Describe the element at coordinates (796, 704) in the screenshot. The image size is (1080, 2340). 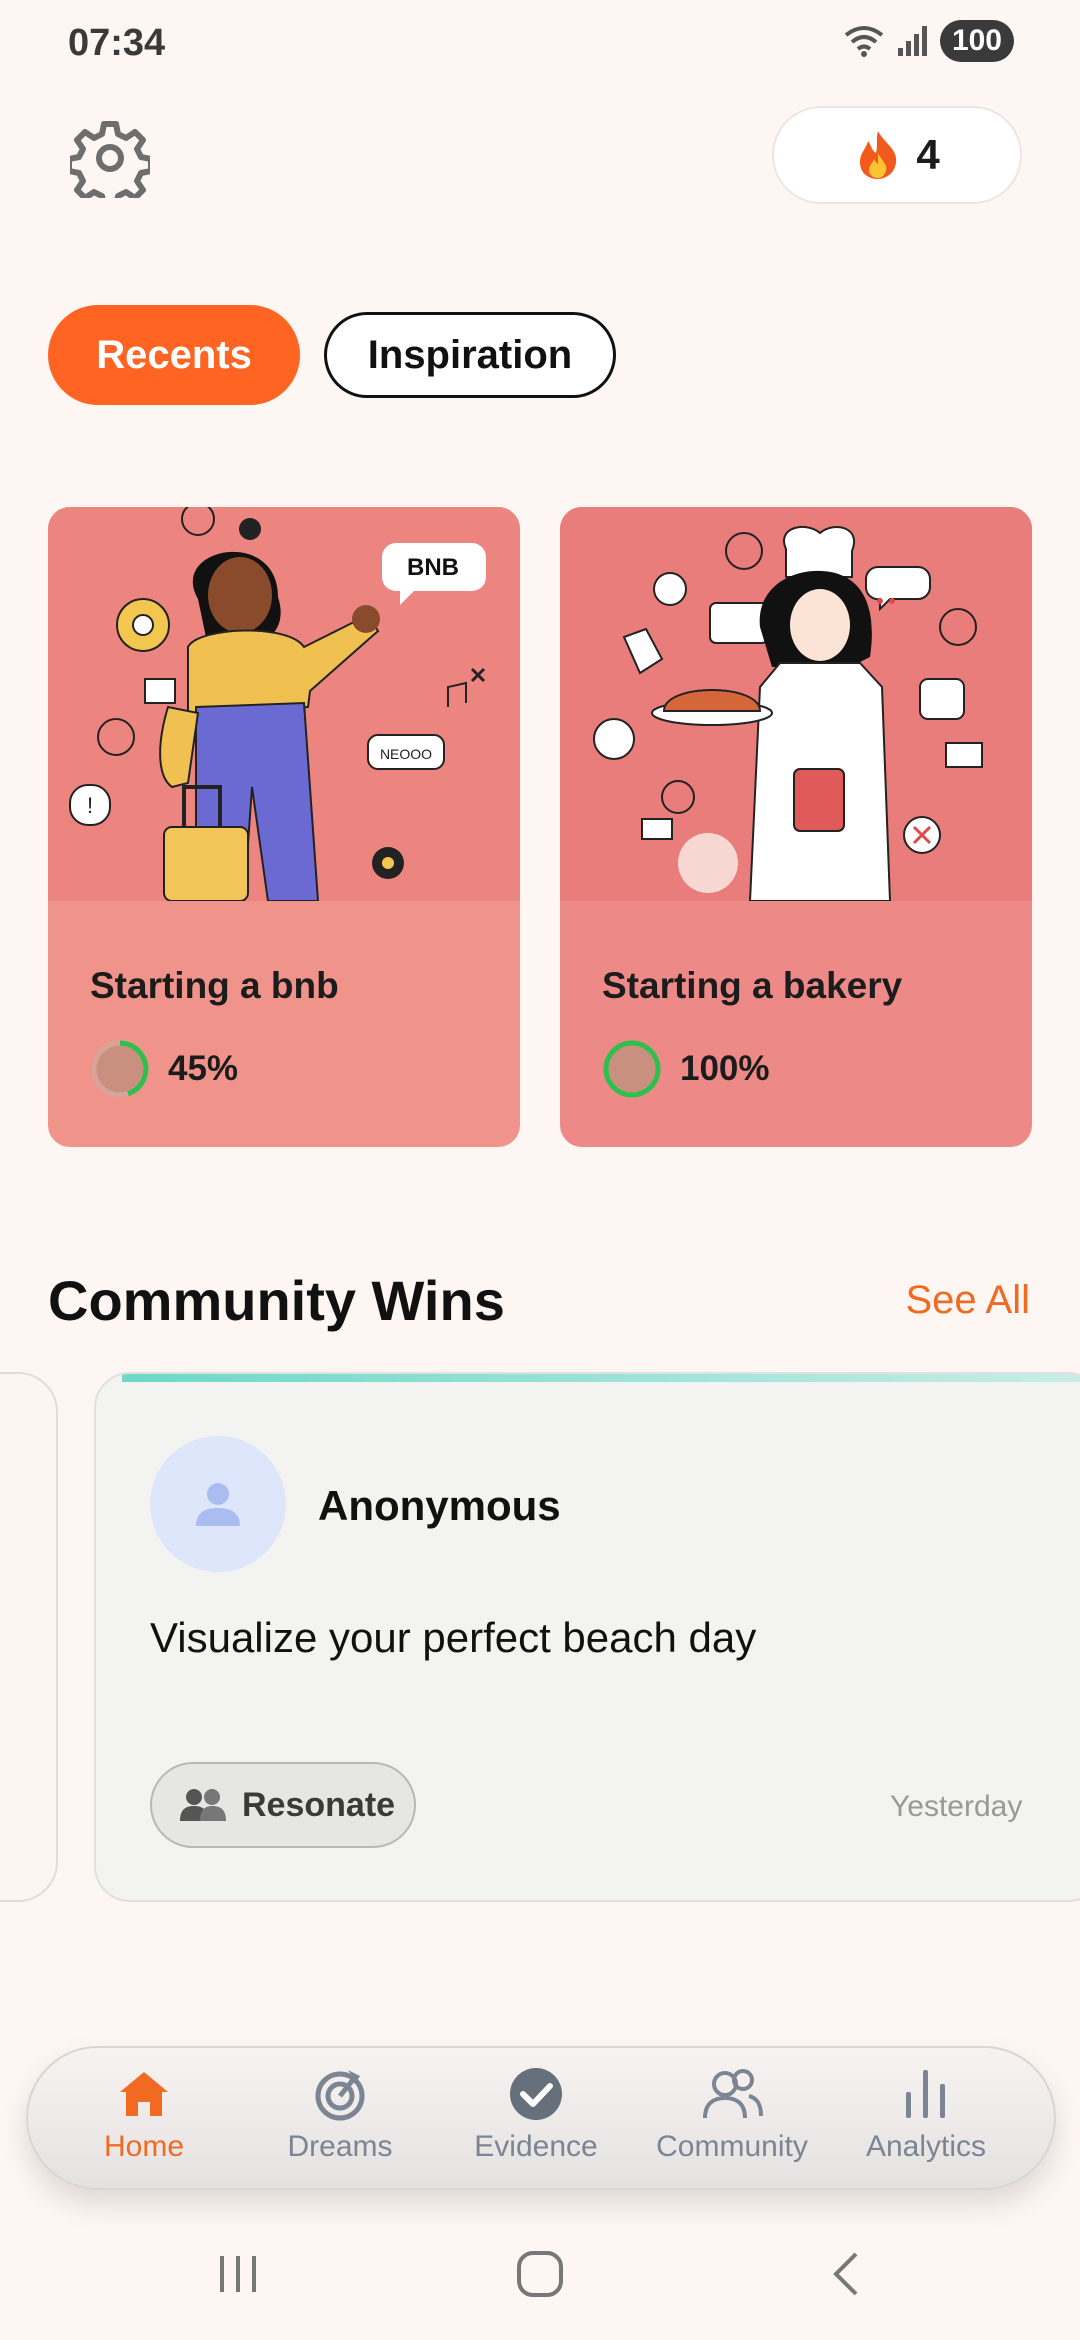
I see `card-illustration-bakery` at that location.